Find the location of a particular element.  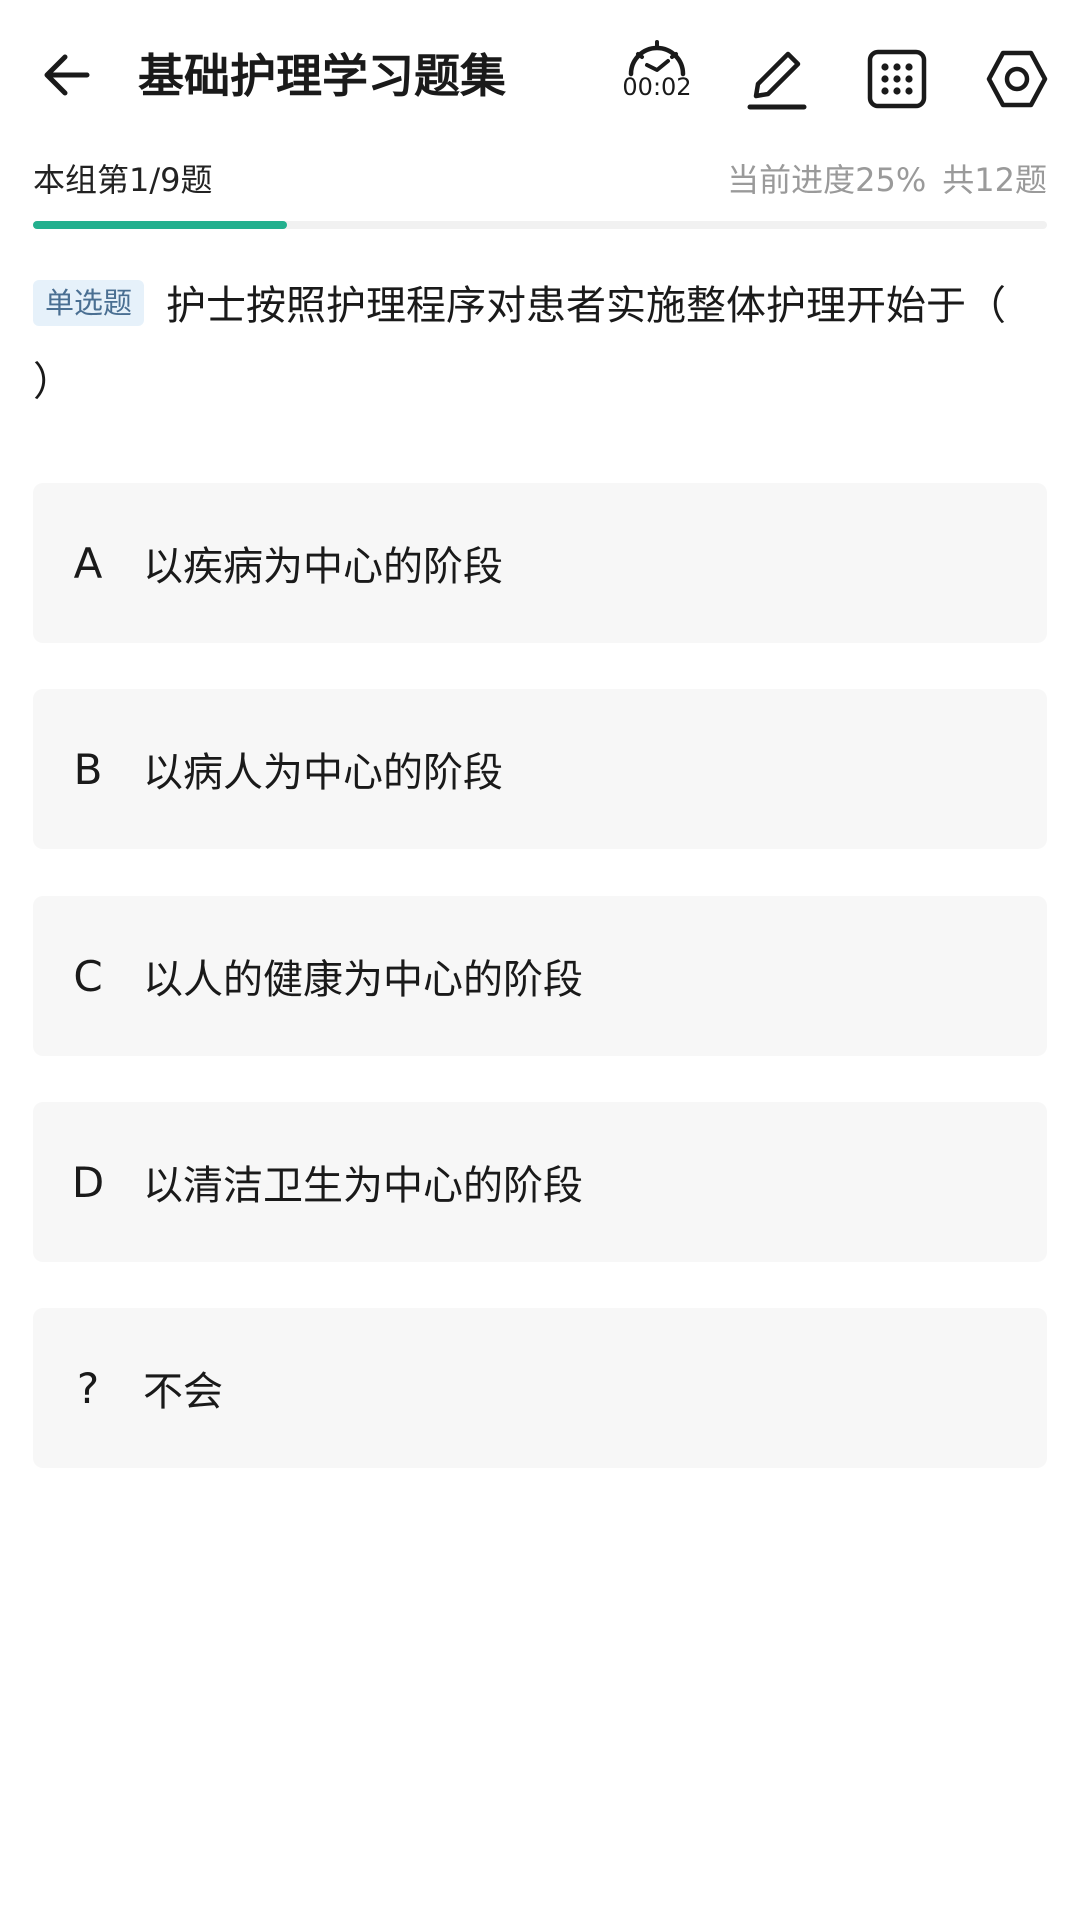

question-stem: 单选题 护士按照护理程序对患者实施整体护理开始于（ ） is located at coordinates (540, 344).